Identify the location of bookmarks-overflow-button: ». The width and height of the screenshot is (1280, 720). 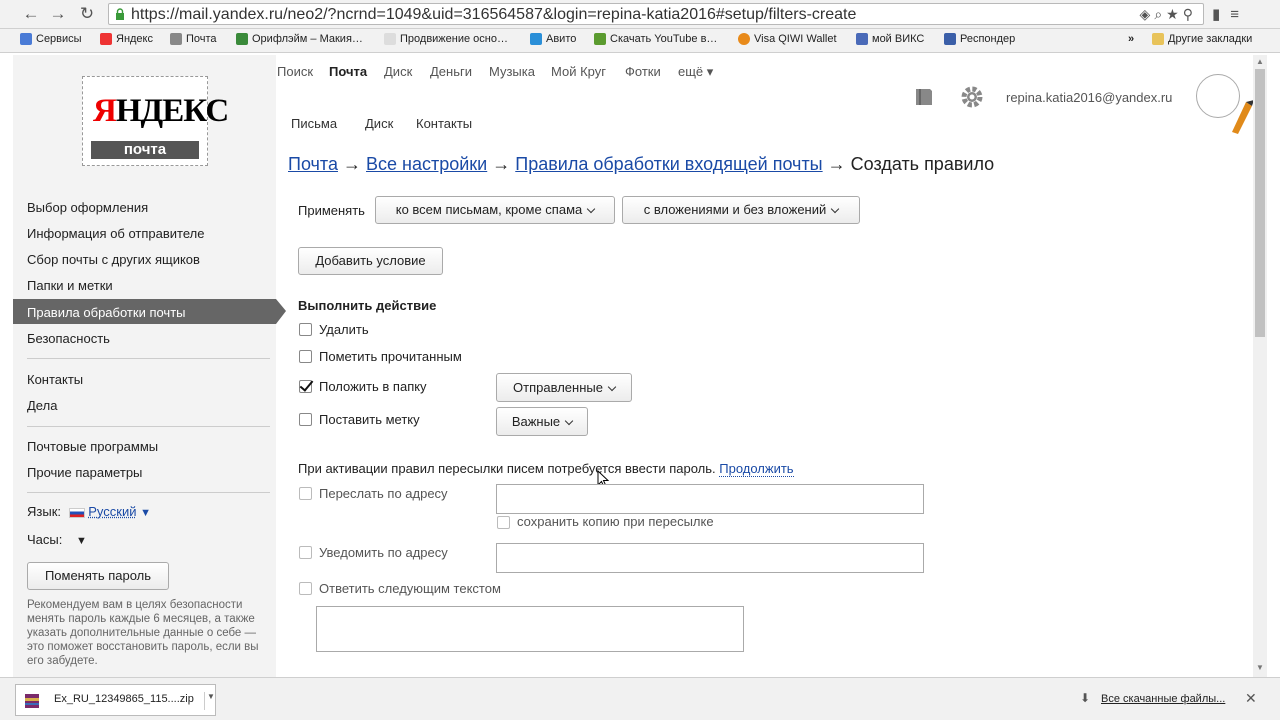
(1131, 39).